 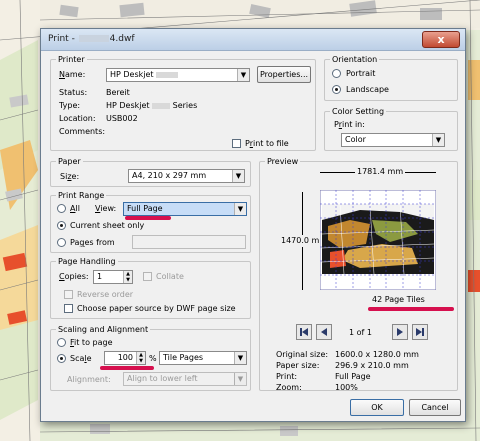 I want to click on zoom-value: 100%, so click(x=346, y=387).